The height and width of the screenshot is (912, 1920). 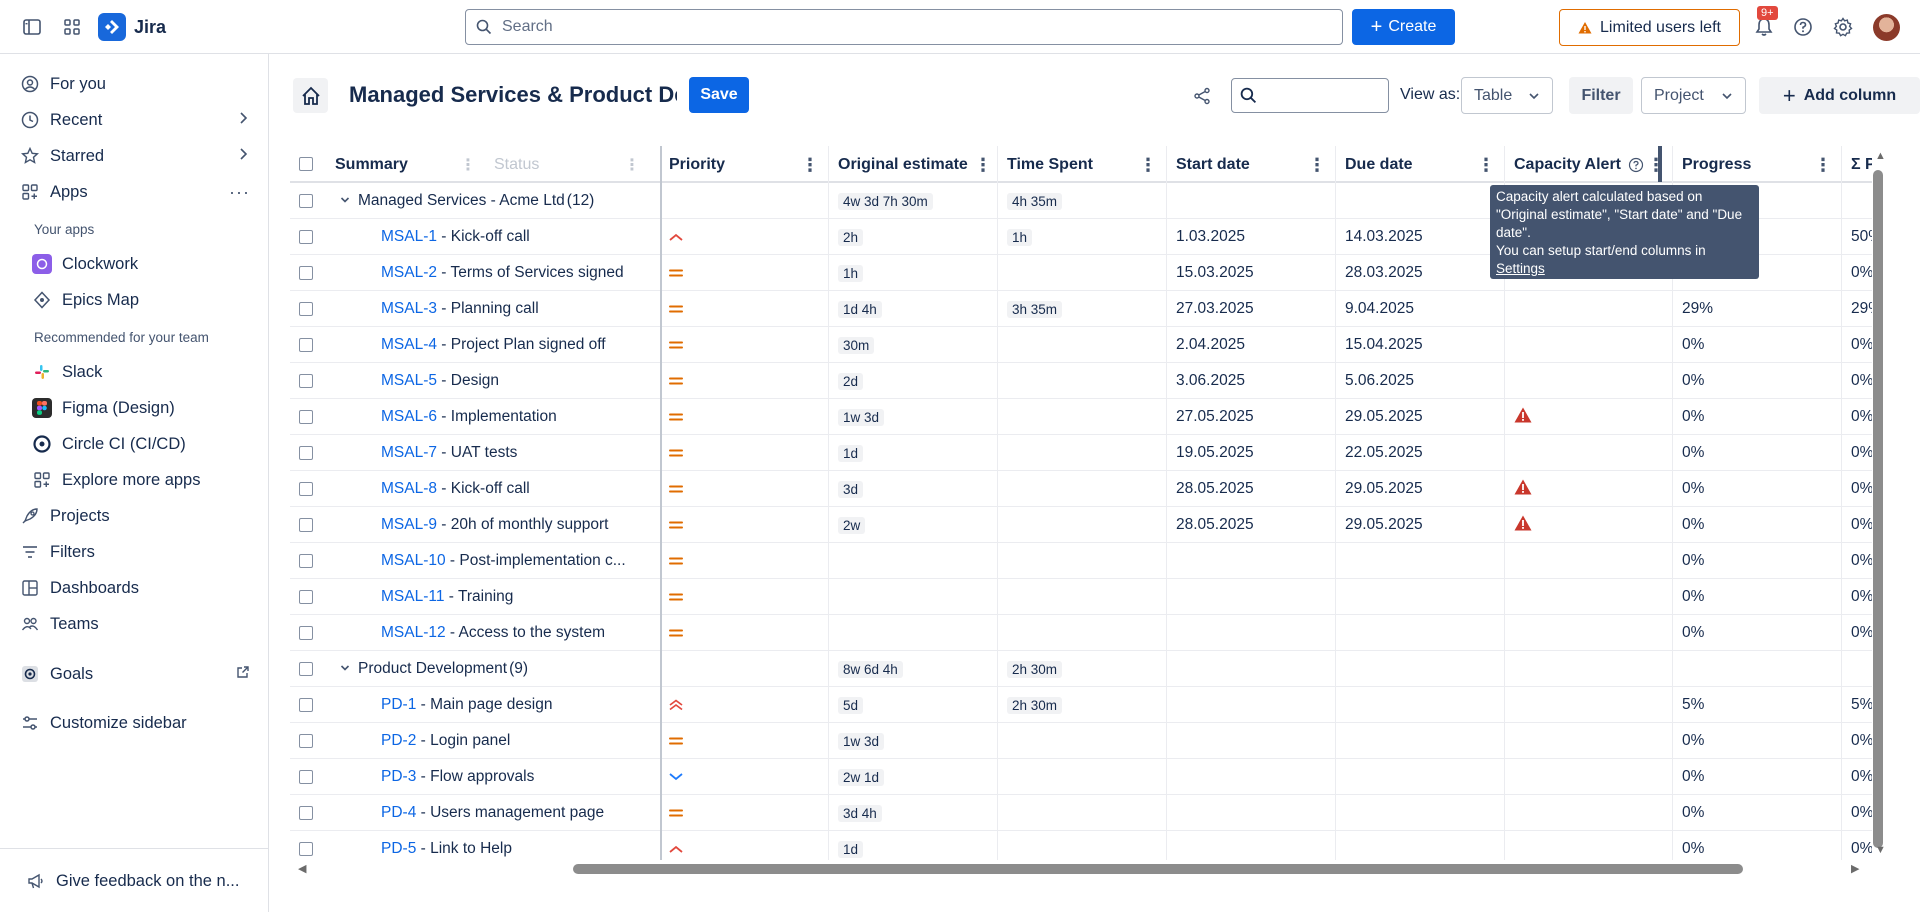 What do you see at coordinates (147, 408) in the screenshot?
I see `sidebar-item-figma: Figma (Design)` at bounding box center [147, 408].